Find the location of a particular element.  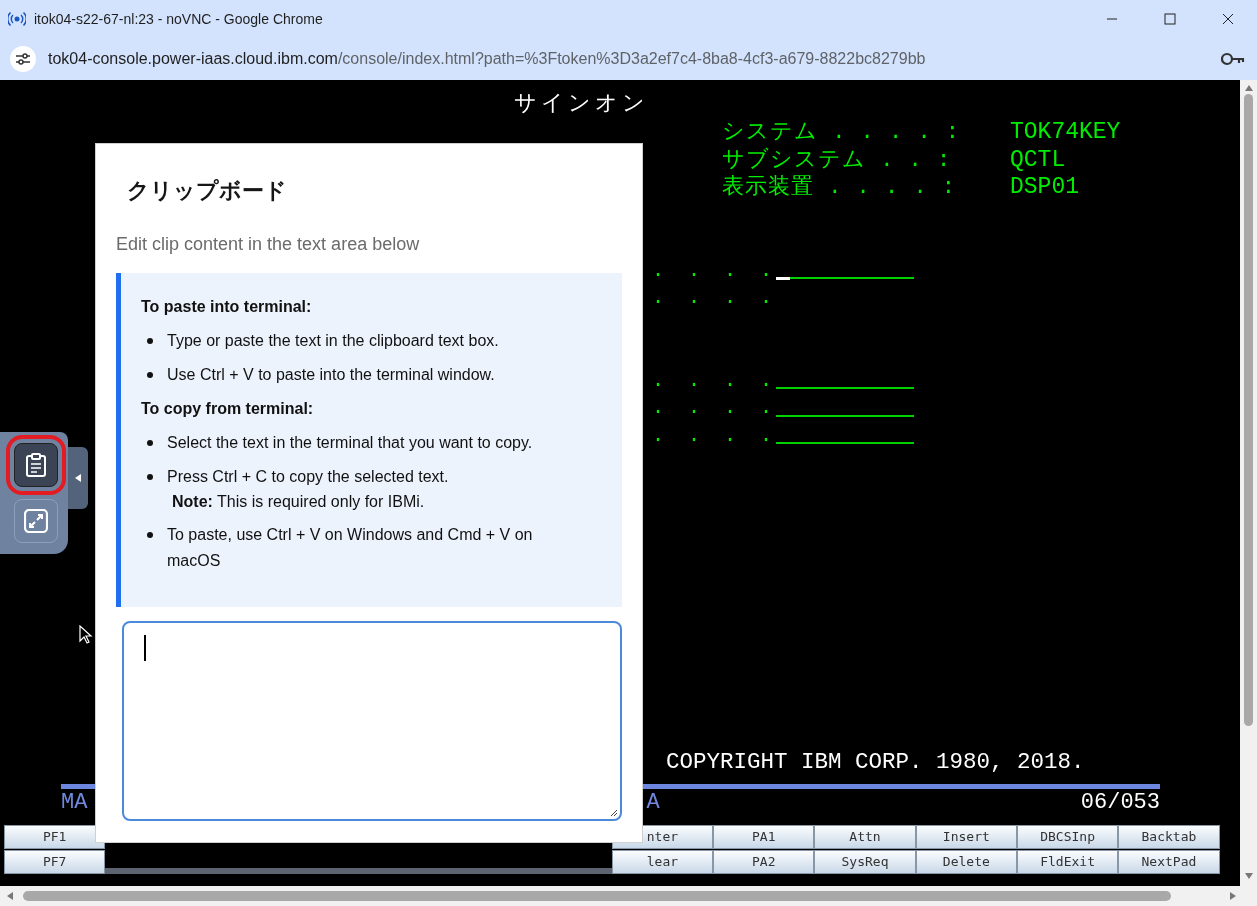

instruction-text: Use Ctrl + V to paste into the terminal window. is located at coordinates (331, 375).